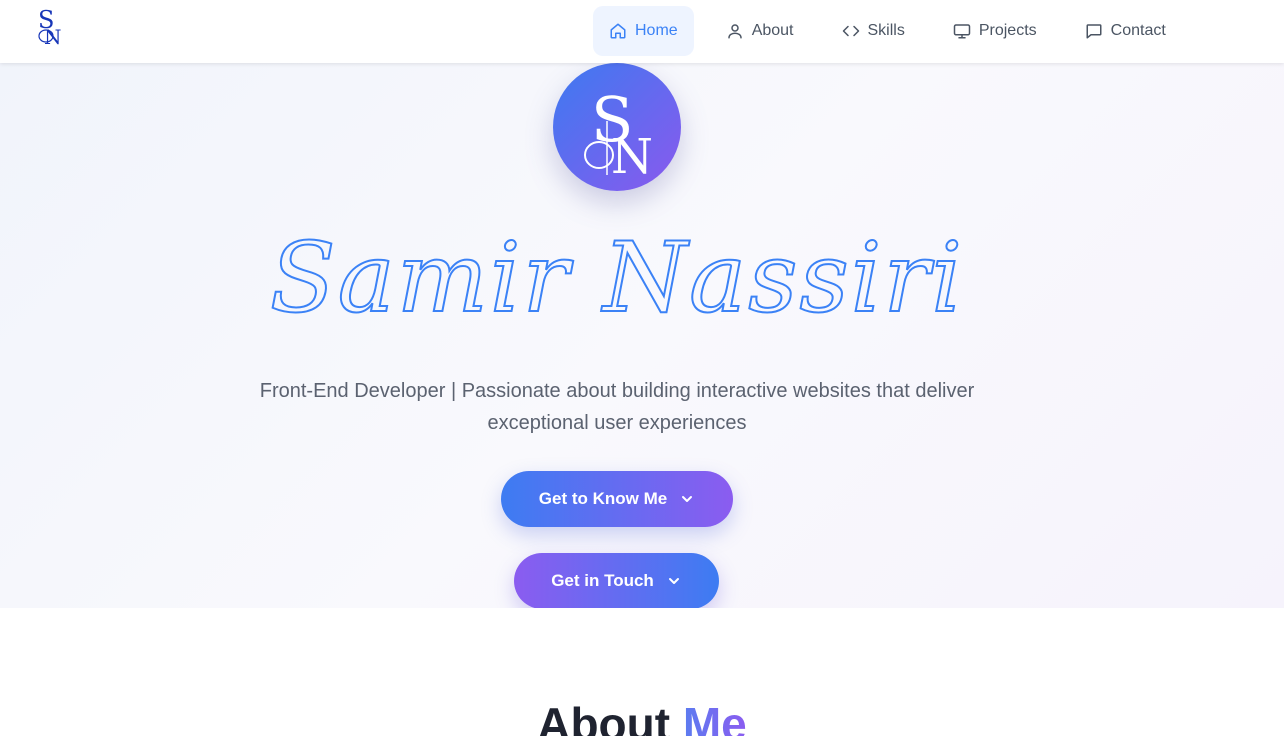 This screenshot has width=1284, height=736. I want to click on navbar: S N Home About Skills Projects Contact, so click(642, 31).